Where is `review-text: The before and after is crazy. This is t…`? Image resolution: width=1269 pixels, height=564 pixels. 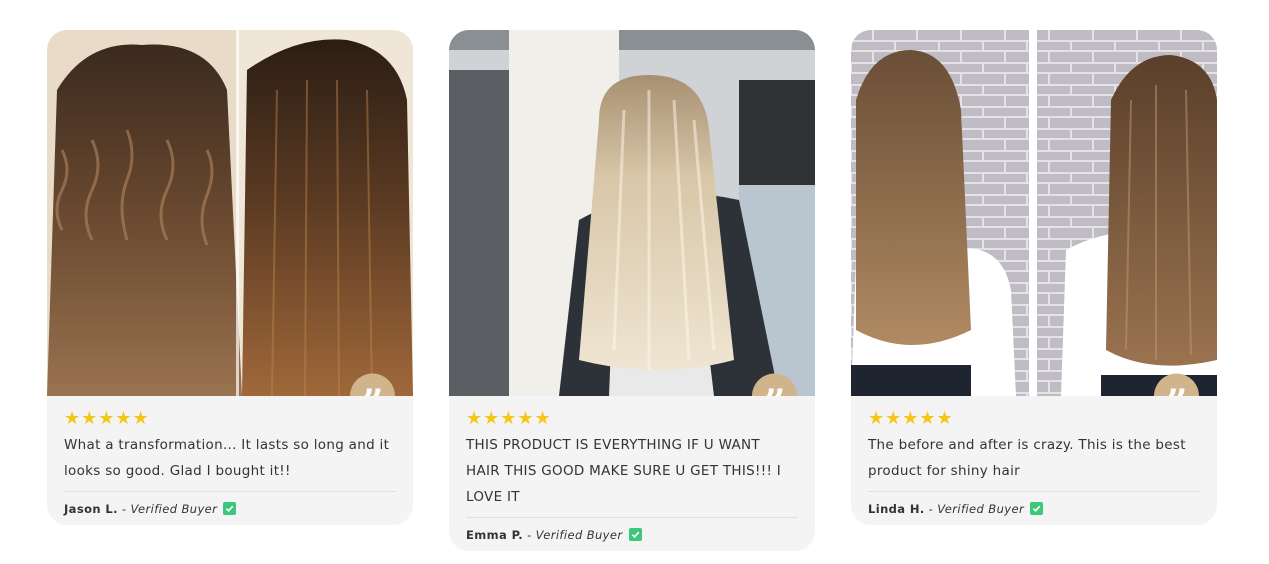
review-text: The before and after is crazy. This is t… is located at coordinates (1027, 458).